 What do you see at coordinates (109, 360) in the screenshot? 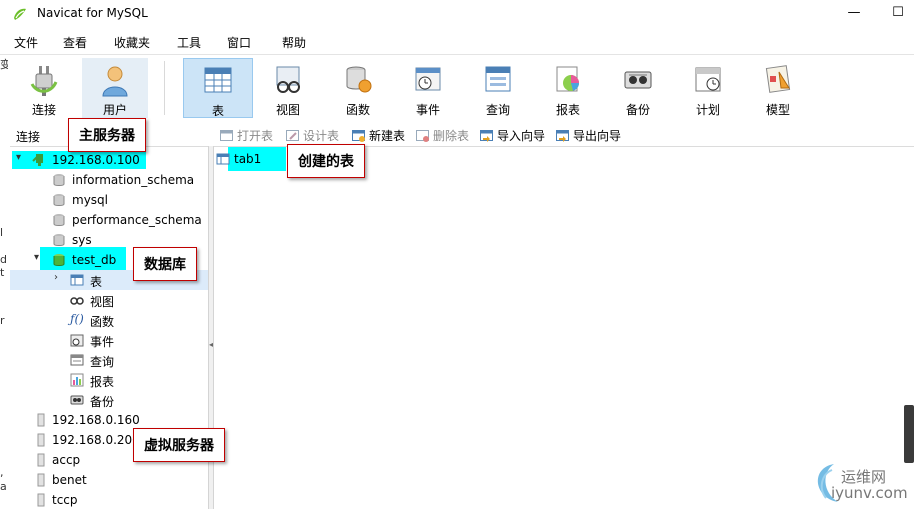
I see `tree-node-queries: 查询` at bounding box center [109, 360].